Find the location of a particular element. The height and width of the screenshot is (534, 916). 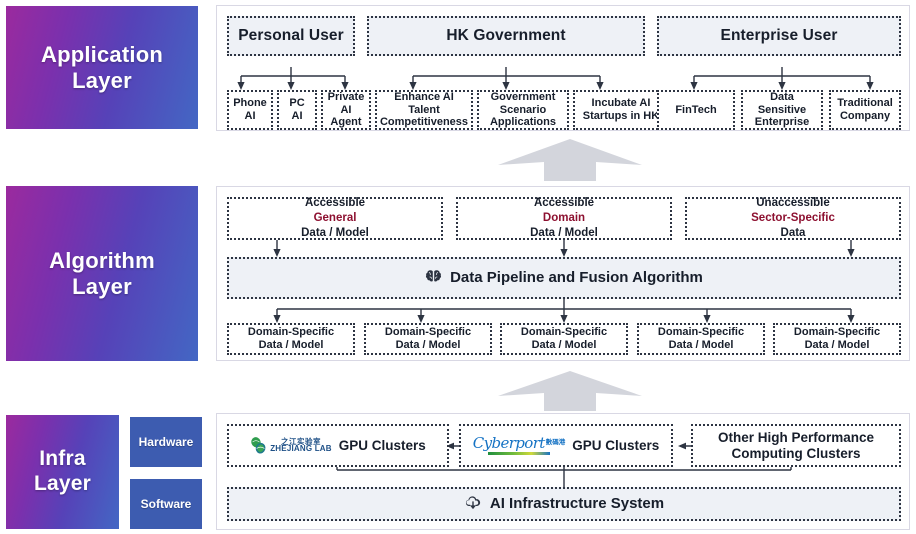

app-item-government-scenario-line3: Applications is located at coordinates (522, 122).